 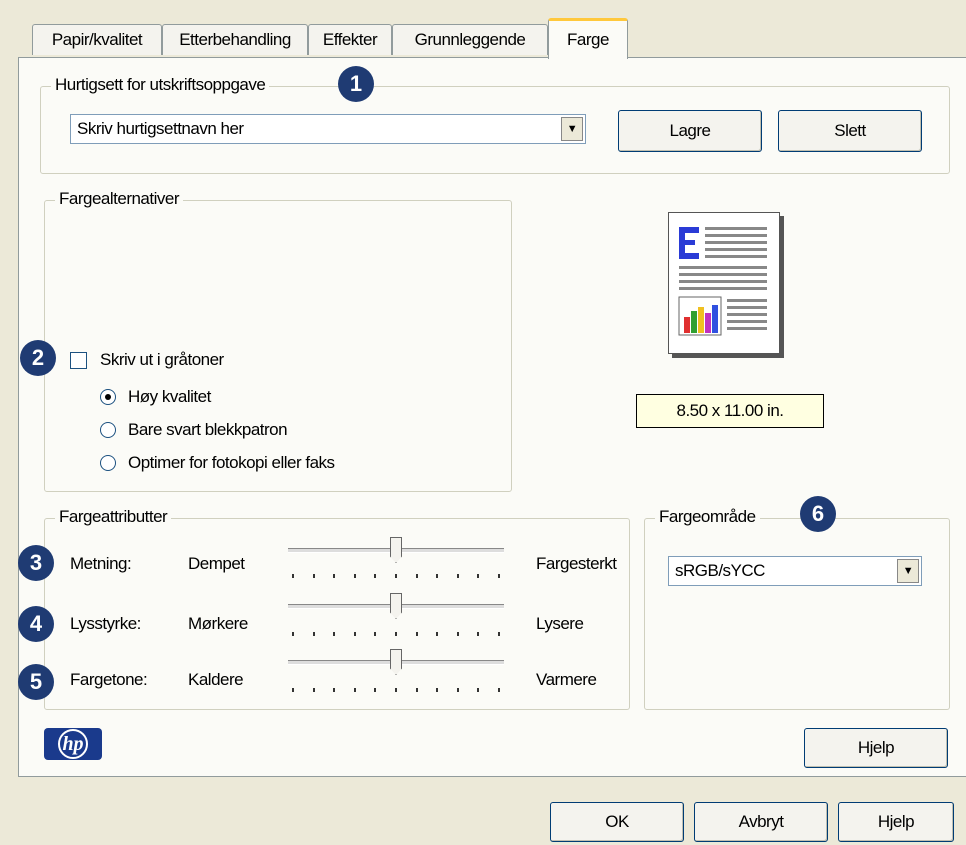 What do you see at coordinates (101, 563) in the screenshot?
I see `saturation-label: Metning:` at bounding box center [101, 563].